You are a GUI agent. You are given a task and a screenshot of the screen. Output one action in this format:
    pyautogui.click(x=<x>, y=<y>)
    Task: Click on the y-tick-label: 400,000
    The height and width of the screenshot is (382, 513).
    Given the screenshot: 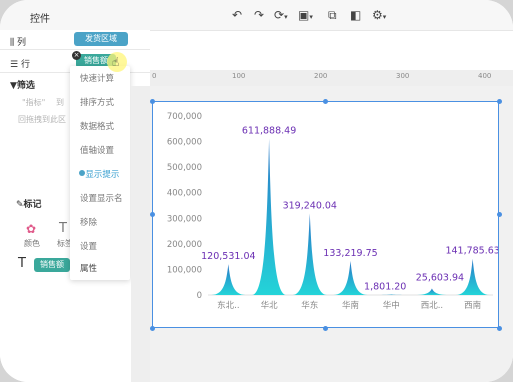 What is the action you would take?
    pyautogui.click(x=184, y=194)
    